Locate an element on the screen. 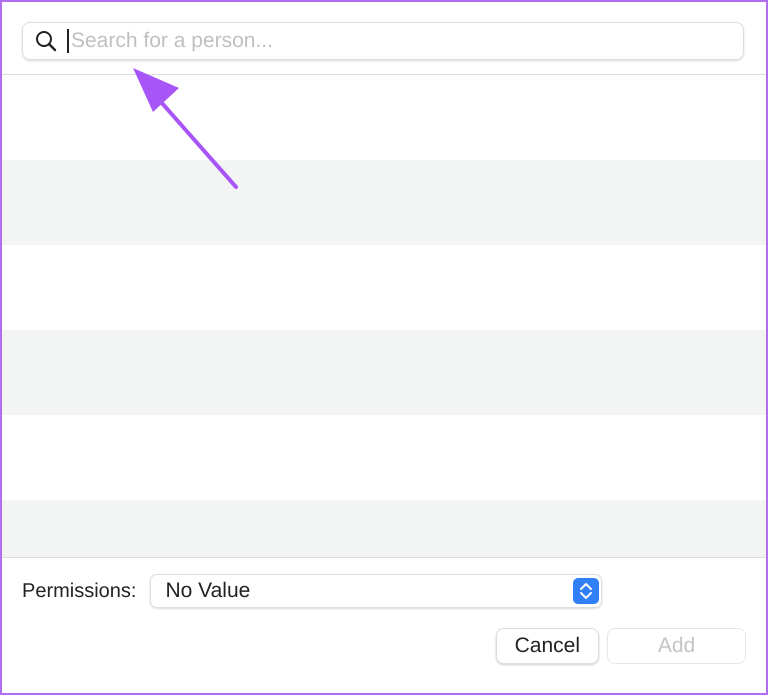 Image resolution: width=768 pixels, height=695 pixels. dialog-button: Cancel is located at coordinates (547, 646).